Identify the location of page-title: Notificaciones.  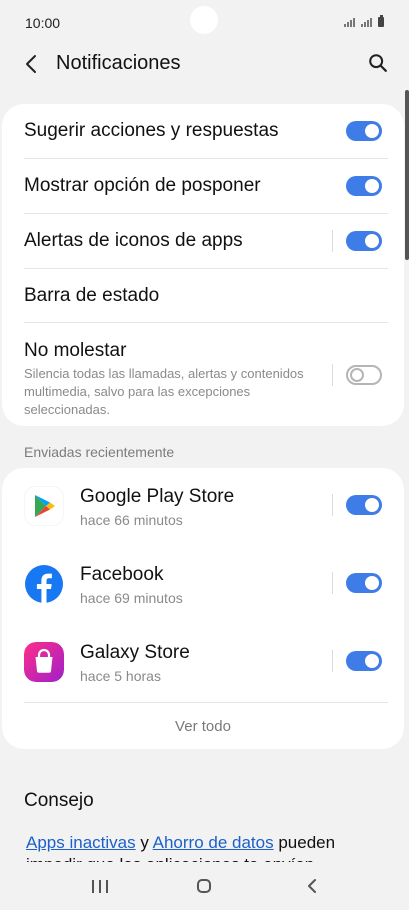
(118, 63).